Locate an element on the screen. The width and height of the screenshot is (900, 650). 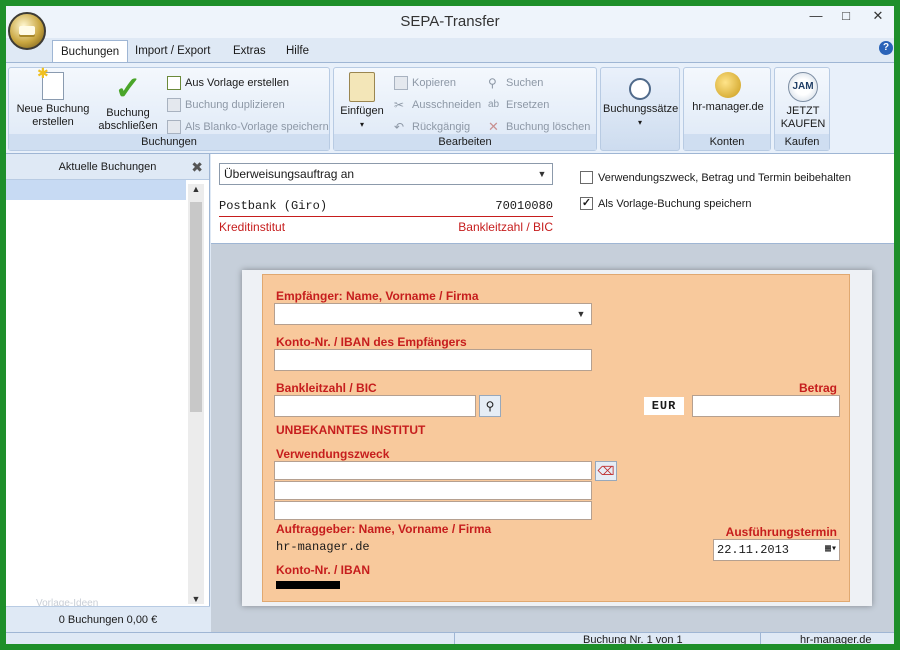
copy-label: Kopieren is located at coordinates (434, 83).